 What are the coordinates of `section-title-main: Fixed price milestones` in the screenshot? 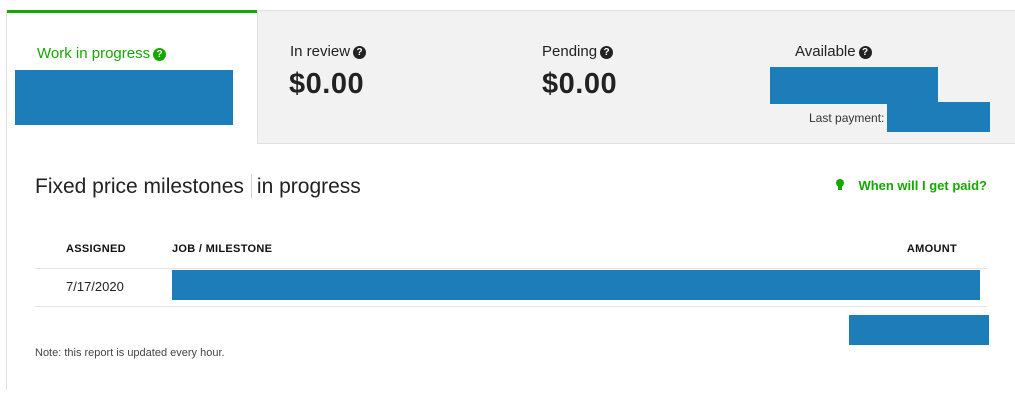 It's located at (139, 186).